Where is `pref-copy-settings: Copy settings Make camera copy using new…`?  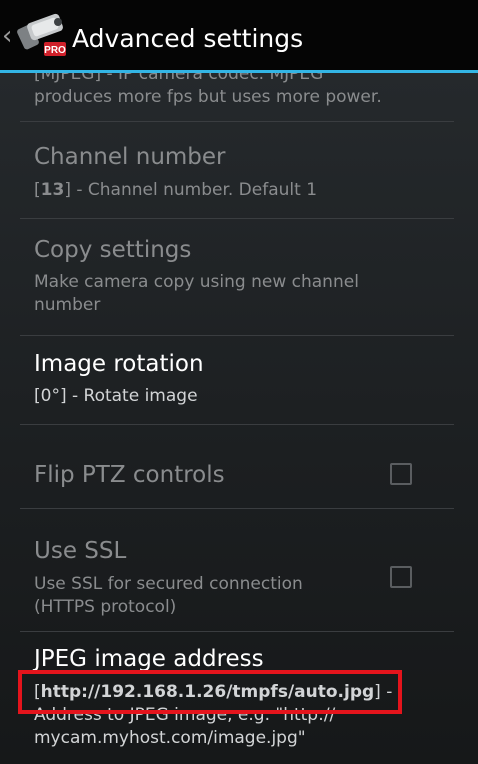 pref-copy-settings: Copy settings Make camera copy using new… is located at coordinates (237, 277).